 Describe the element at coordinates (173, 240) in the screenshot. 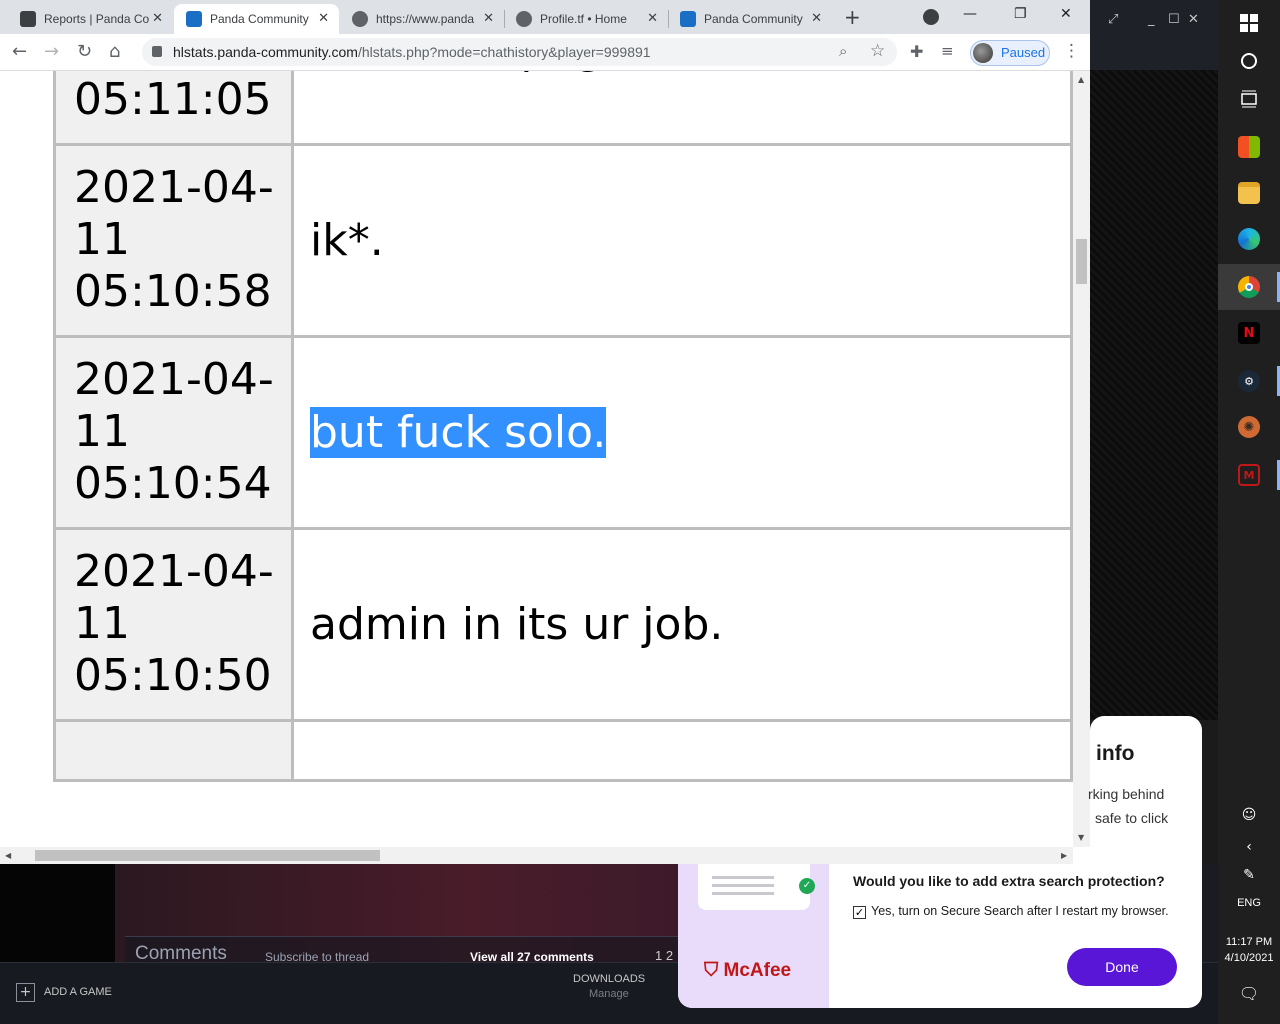

I see `chat-timestamp-cell: 2021-04- 11 05:10:58` at that location.